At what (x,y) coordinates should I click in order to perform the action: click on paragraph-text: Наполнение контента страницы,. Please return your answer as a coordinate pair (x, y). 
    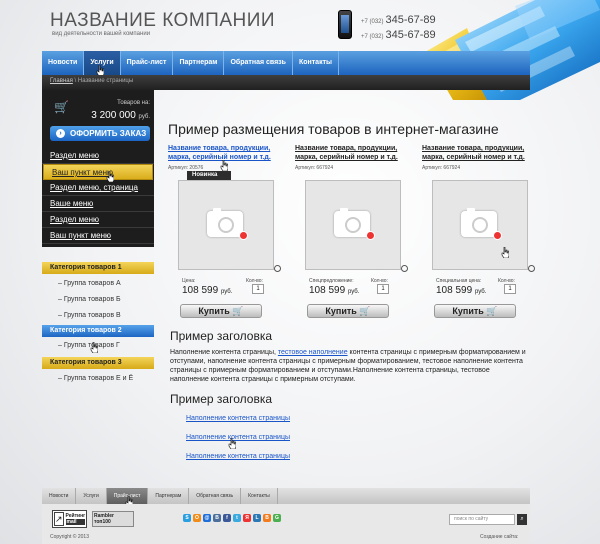
    Looking at the image, I should click on (224, 352).